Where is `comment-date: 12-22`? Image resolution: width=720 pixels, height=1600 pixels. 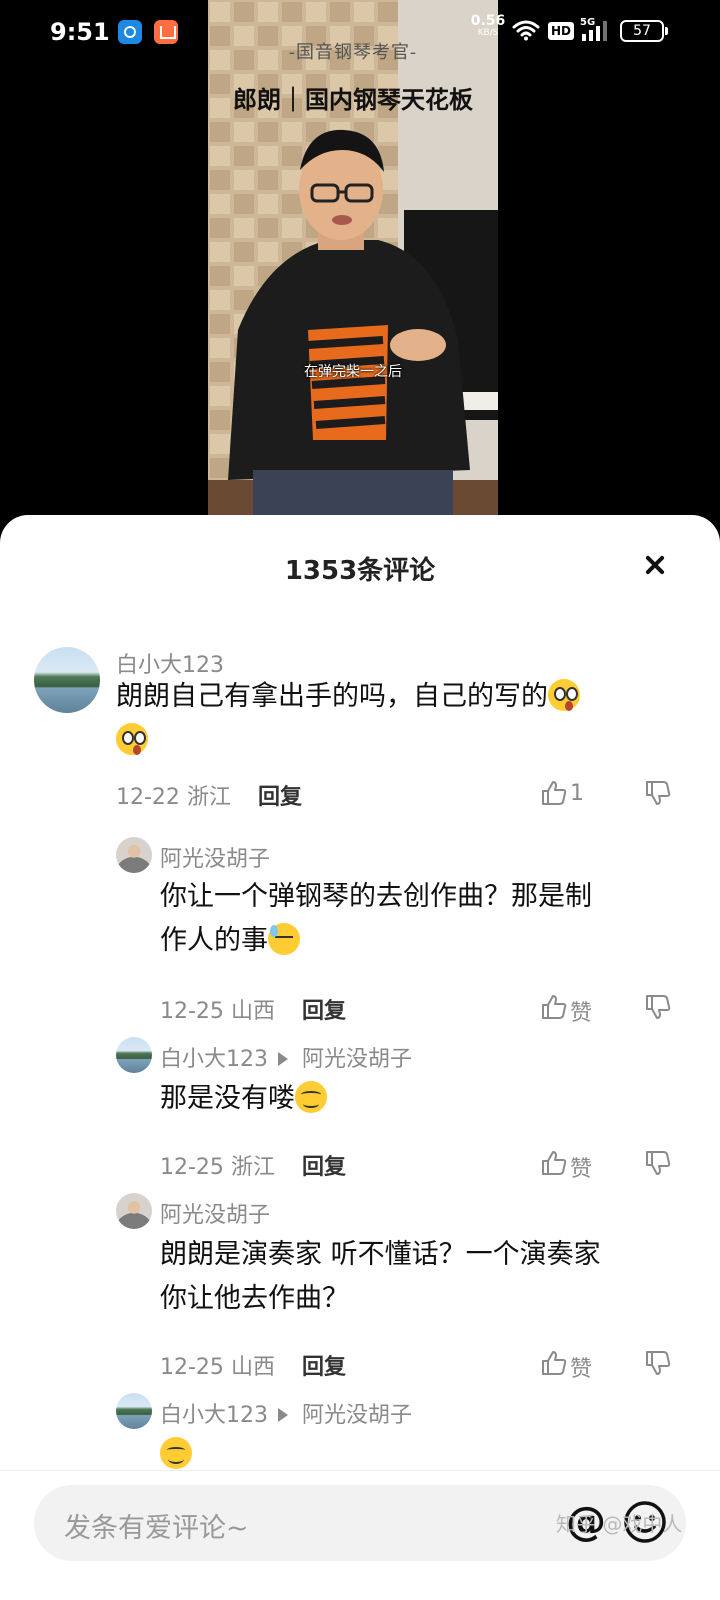
comment-date: 12-22 is located at coordinates (148, 797).